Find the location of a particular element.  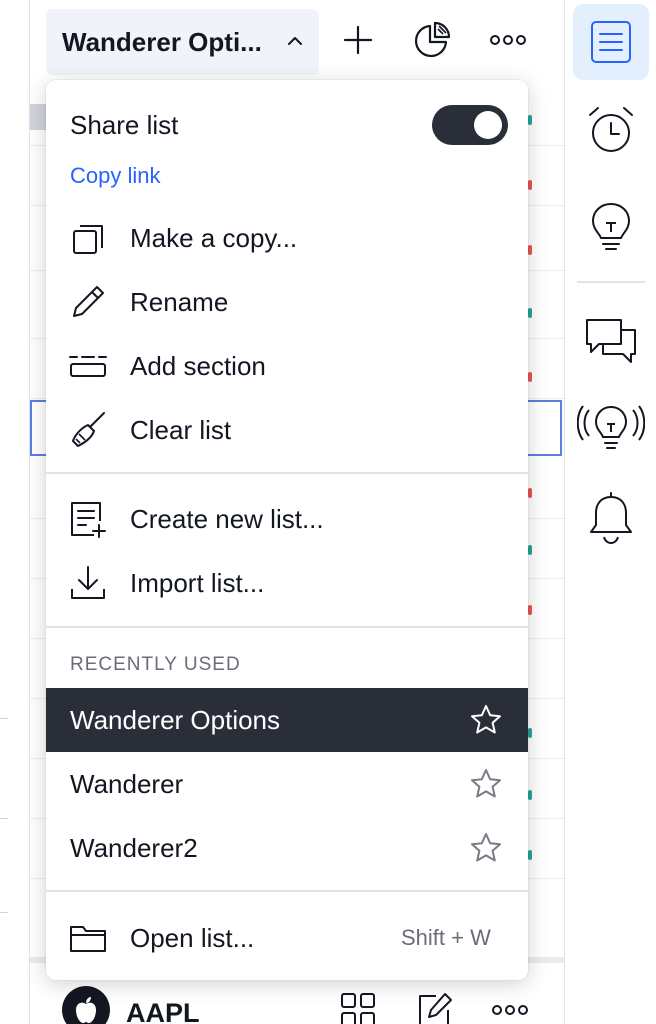

lightbulb-icon is located at coordinates (611, 226).